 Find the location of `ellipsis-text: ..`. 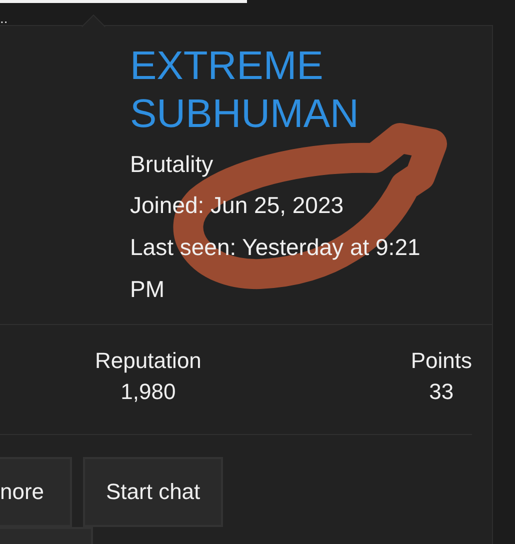

ellipsis-text: .. is located at coordinates (4, 17).